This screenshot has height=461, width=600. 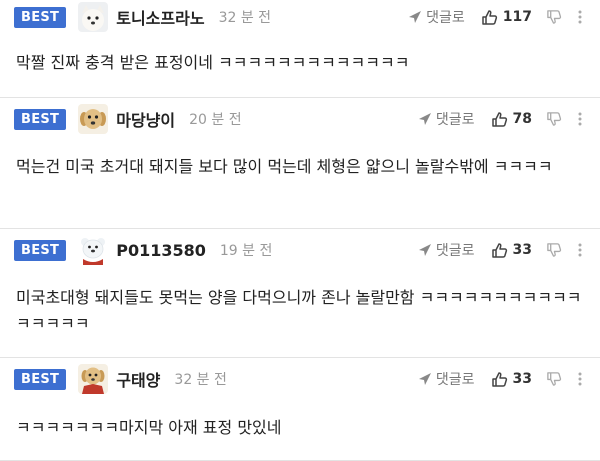 What do you see at coordinates (160, 17) in the screenshot?
I see `nickname: 토니소프라노` at bounding box center [160, 17].